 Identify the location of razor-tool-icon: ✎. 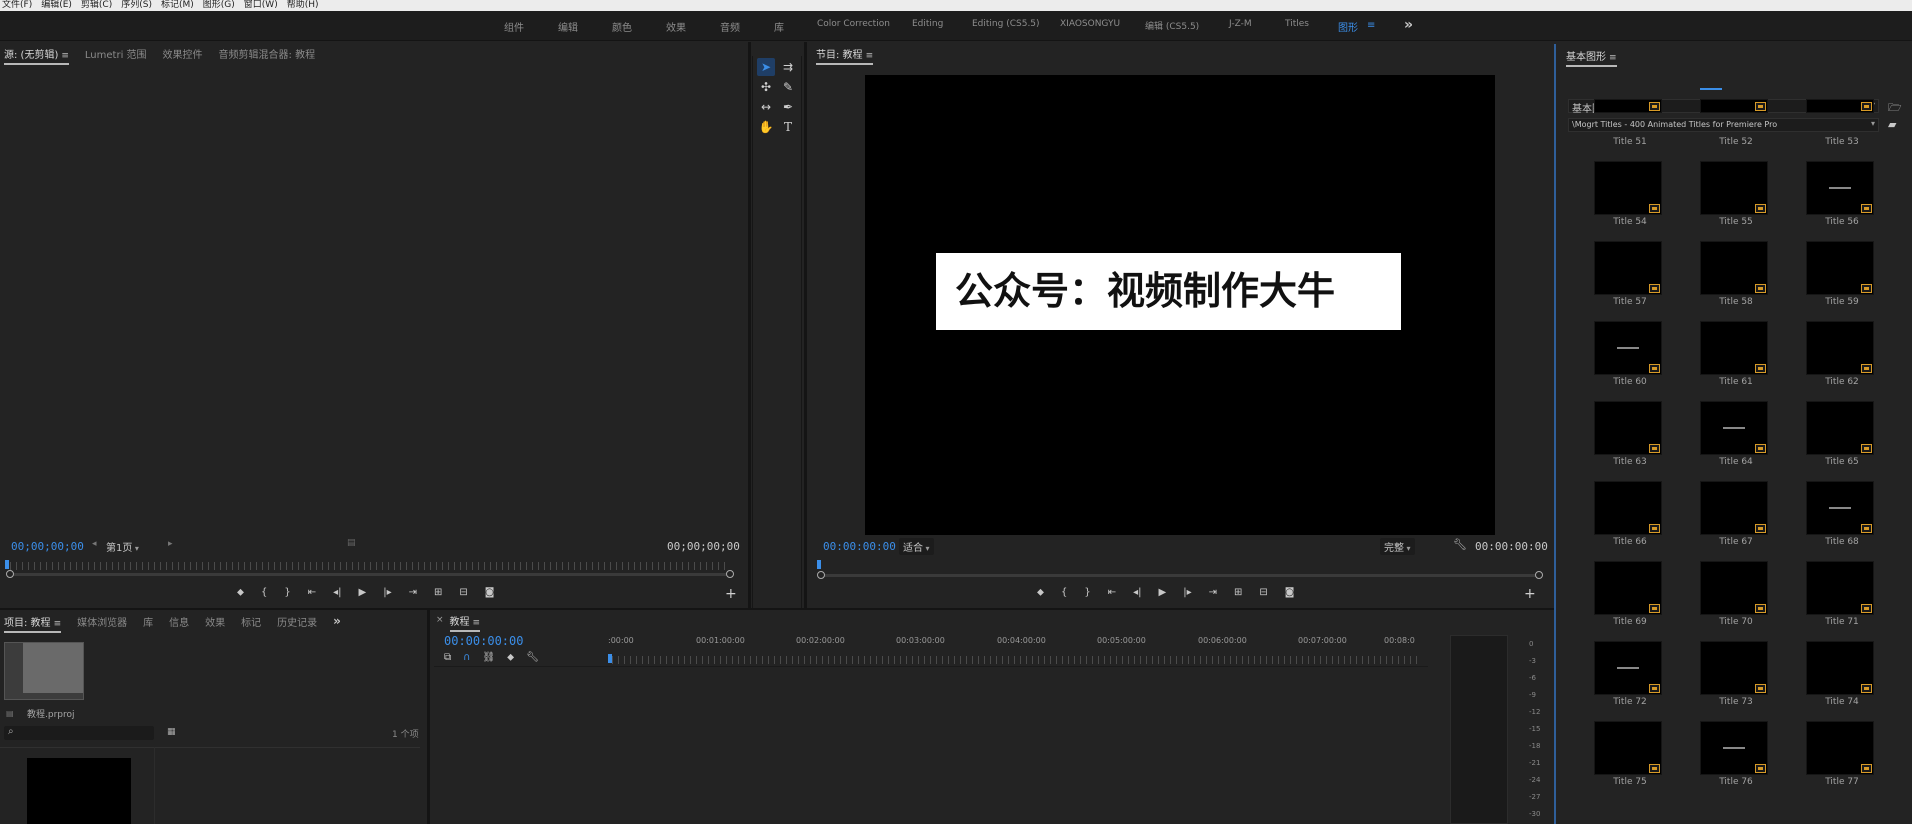
(788, 87).